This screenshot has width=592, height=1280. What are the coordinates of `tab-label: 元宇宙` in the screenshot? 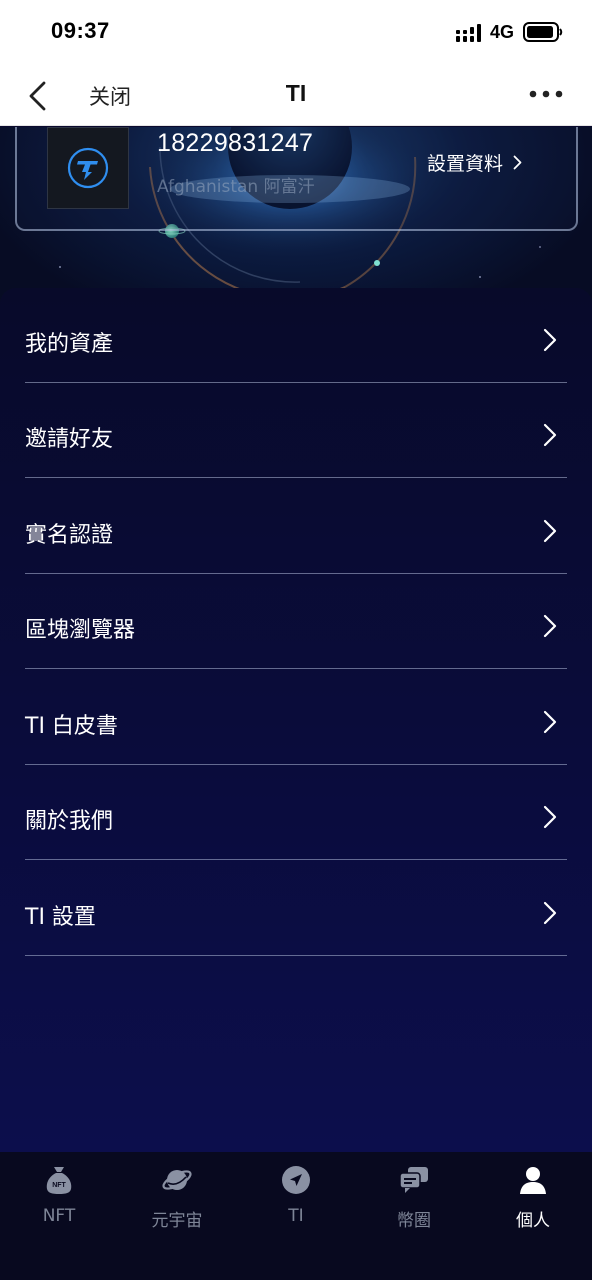 It's located at (177, 1221).